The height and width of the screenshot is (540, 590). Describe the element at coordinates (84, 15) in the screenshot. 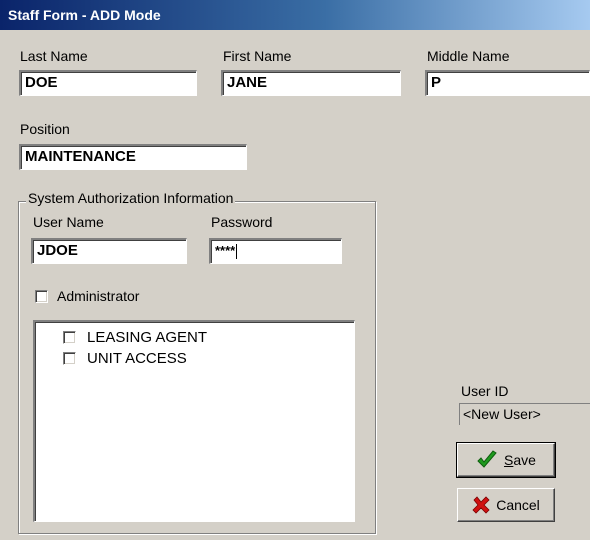

I see `window-title: Staff Form - ADD Mode` at that location.